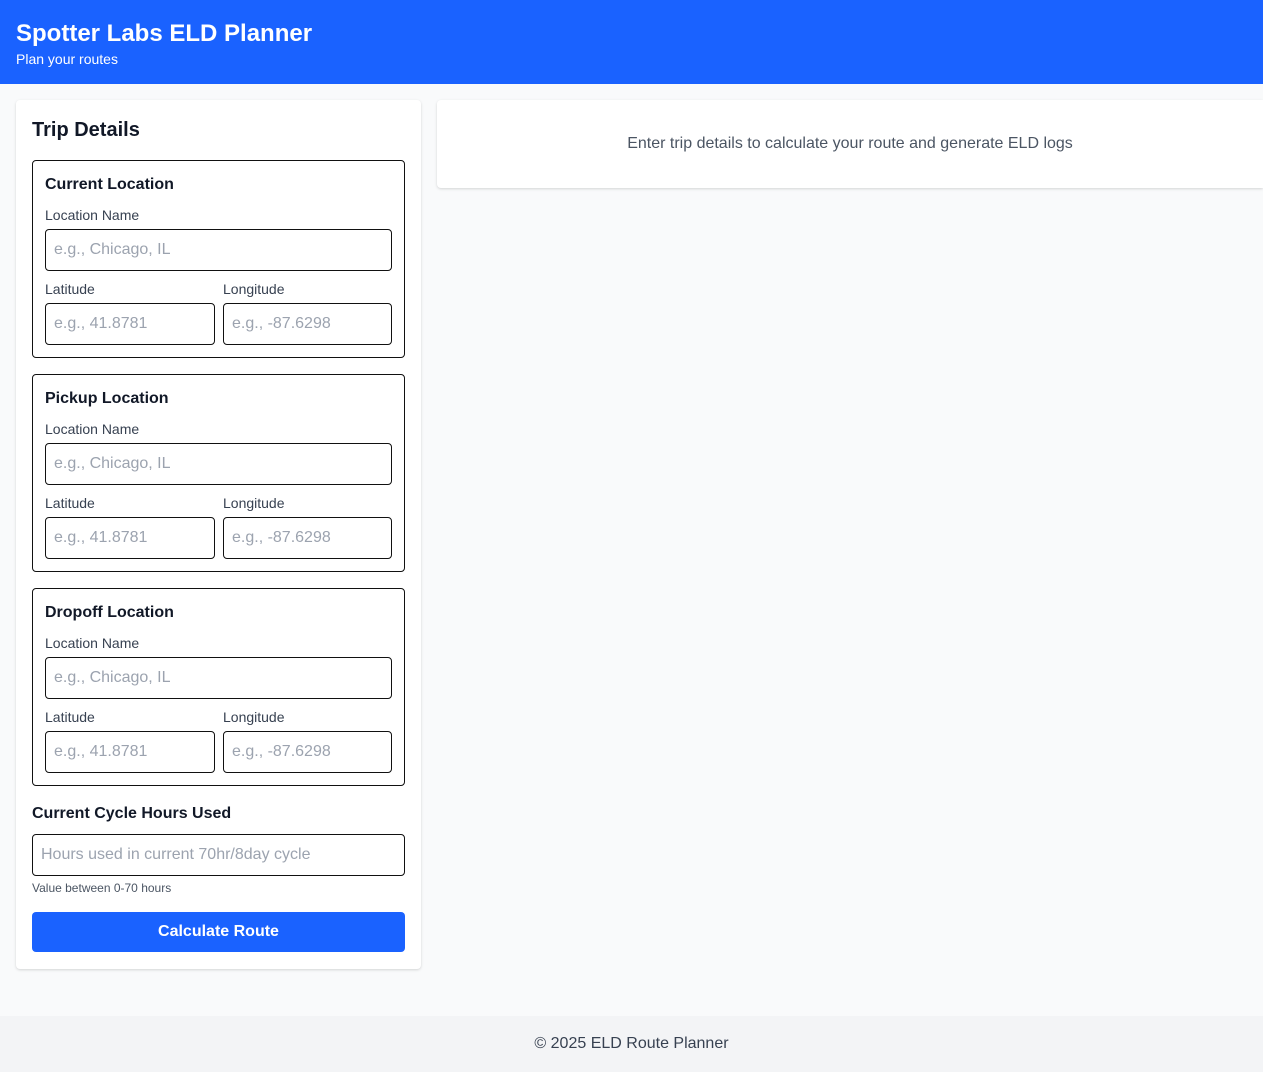 The image size is (1263, 1072). Describe the element at coordinates (218, 678) in the screenshot. I see `dropoff-location-name-input` at that location.